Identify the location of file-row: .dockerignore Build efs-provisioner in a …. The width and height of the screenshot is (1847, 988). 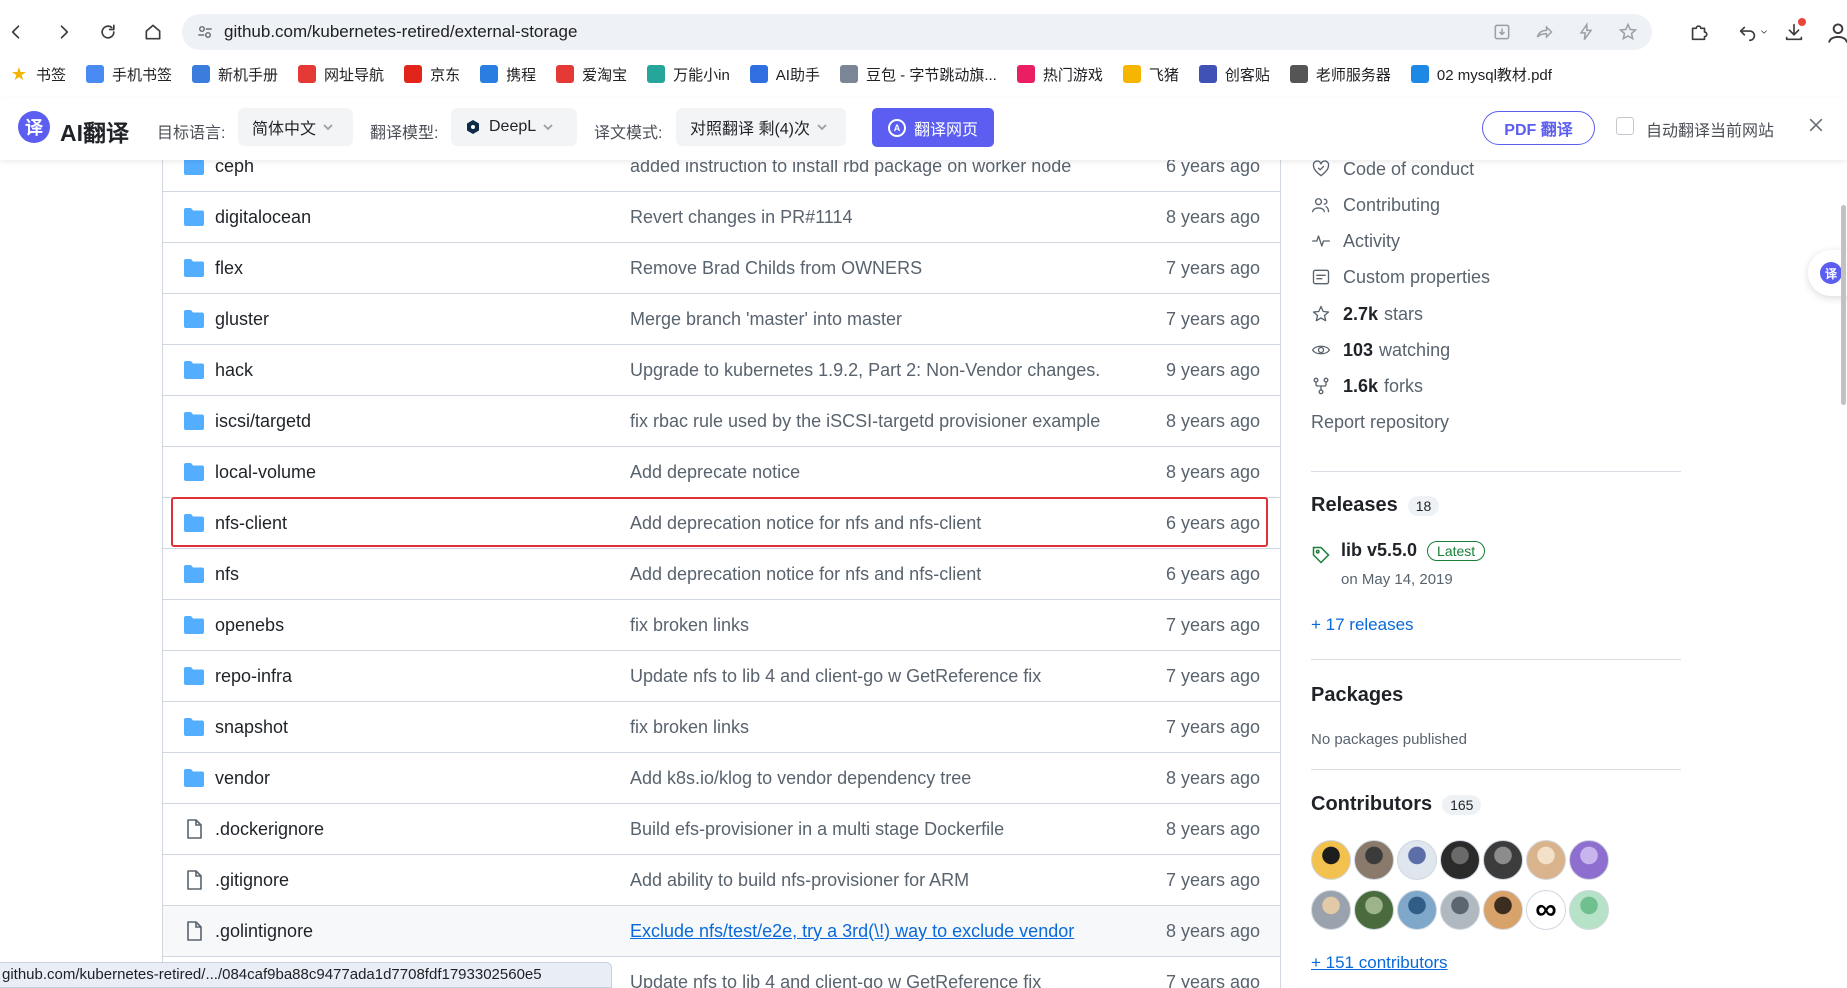
(721, 828).